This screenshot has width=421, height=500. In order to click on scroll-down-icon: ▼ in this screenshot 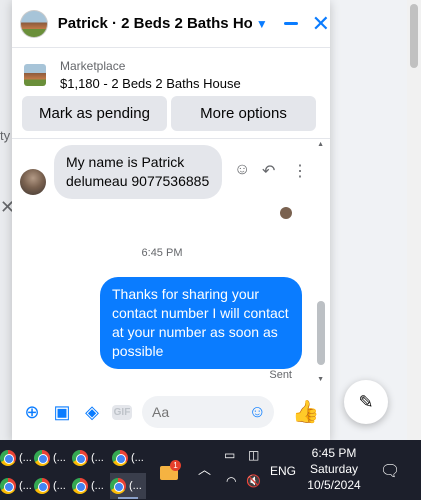, I will do `click(320, 379)`.